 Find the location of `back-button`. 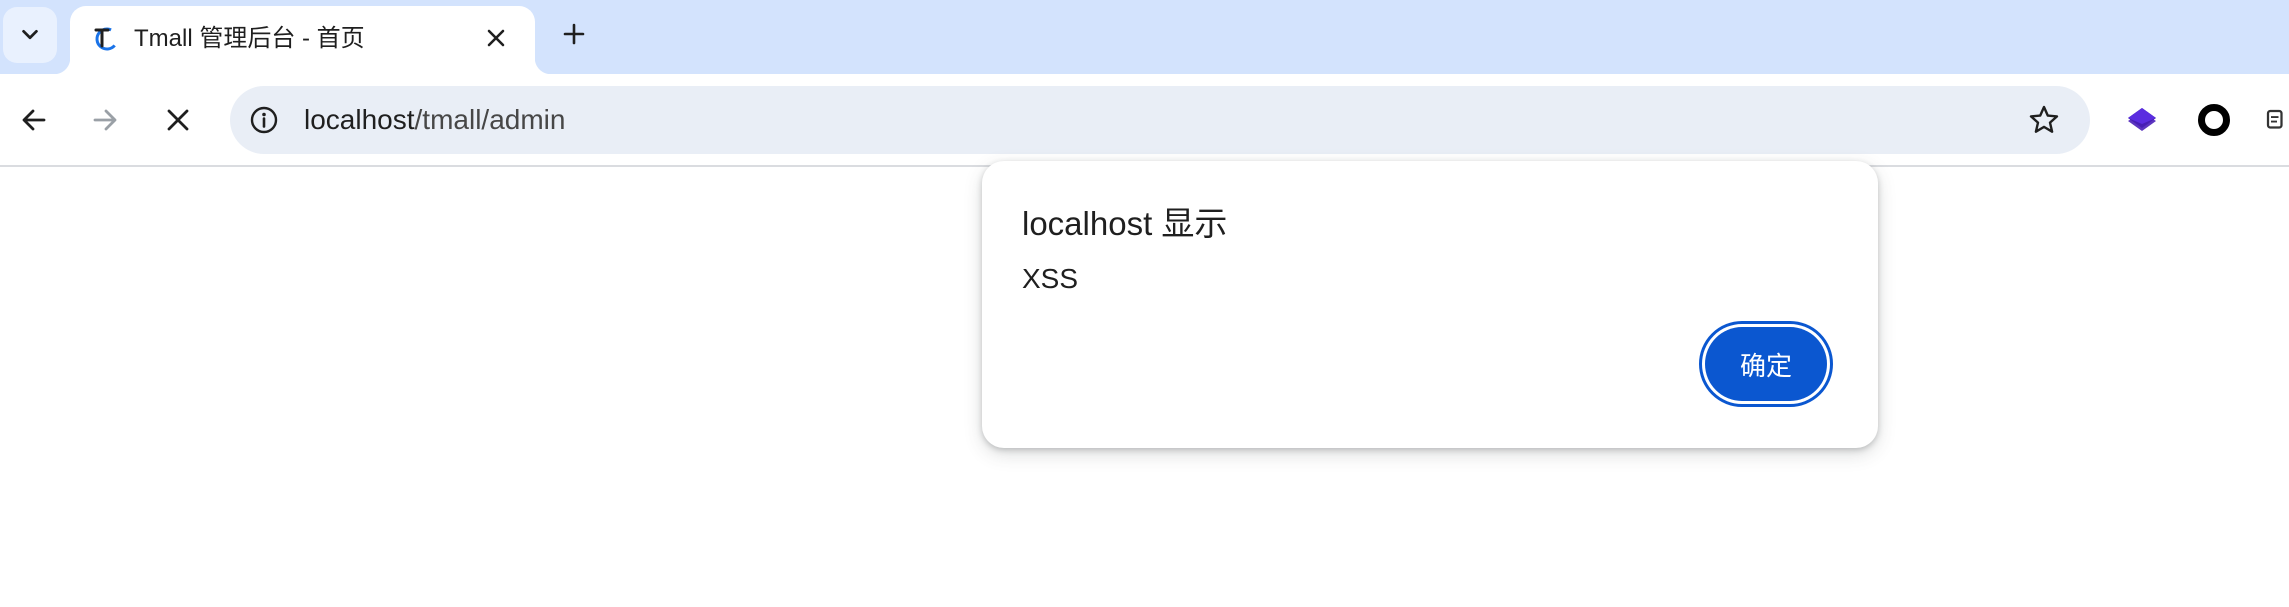

back-button is located at coordinates (34, 120).